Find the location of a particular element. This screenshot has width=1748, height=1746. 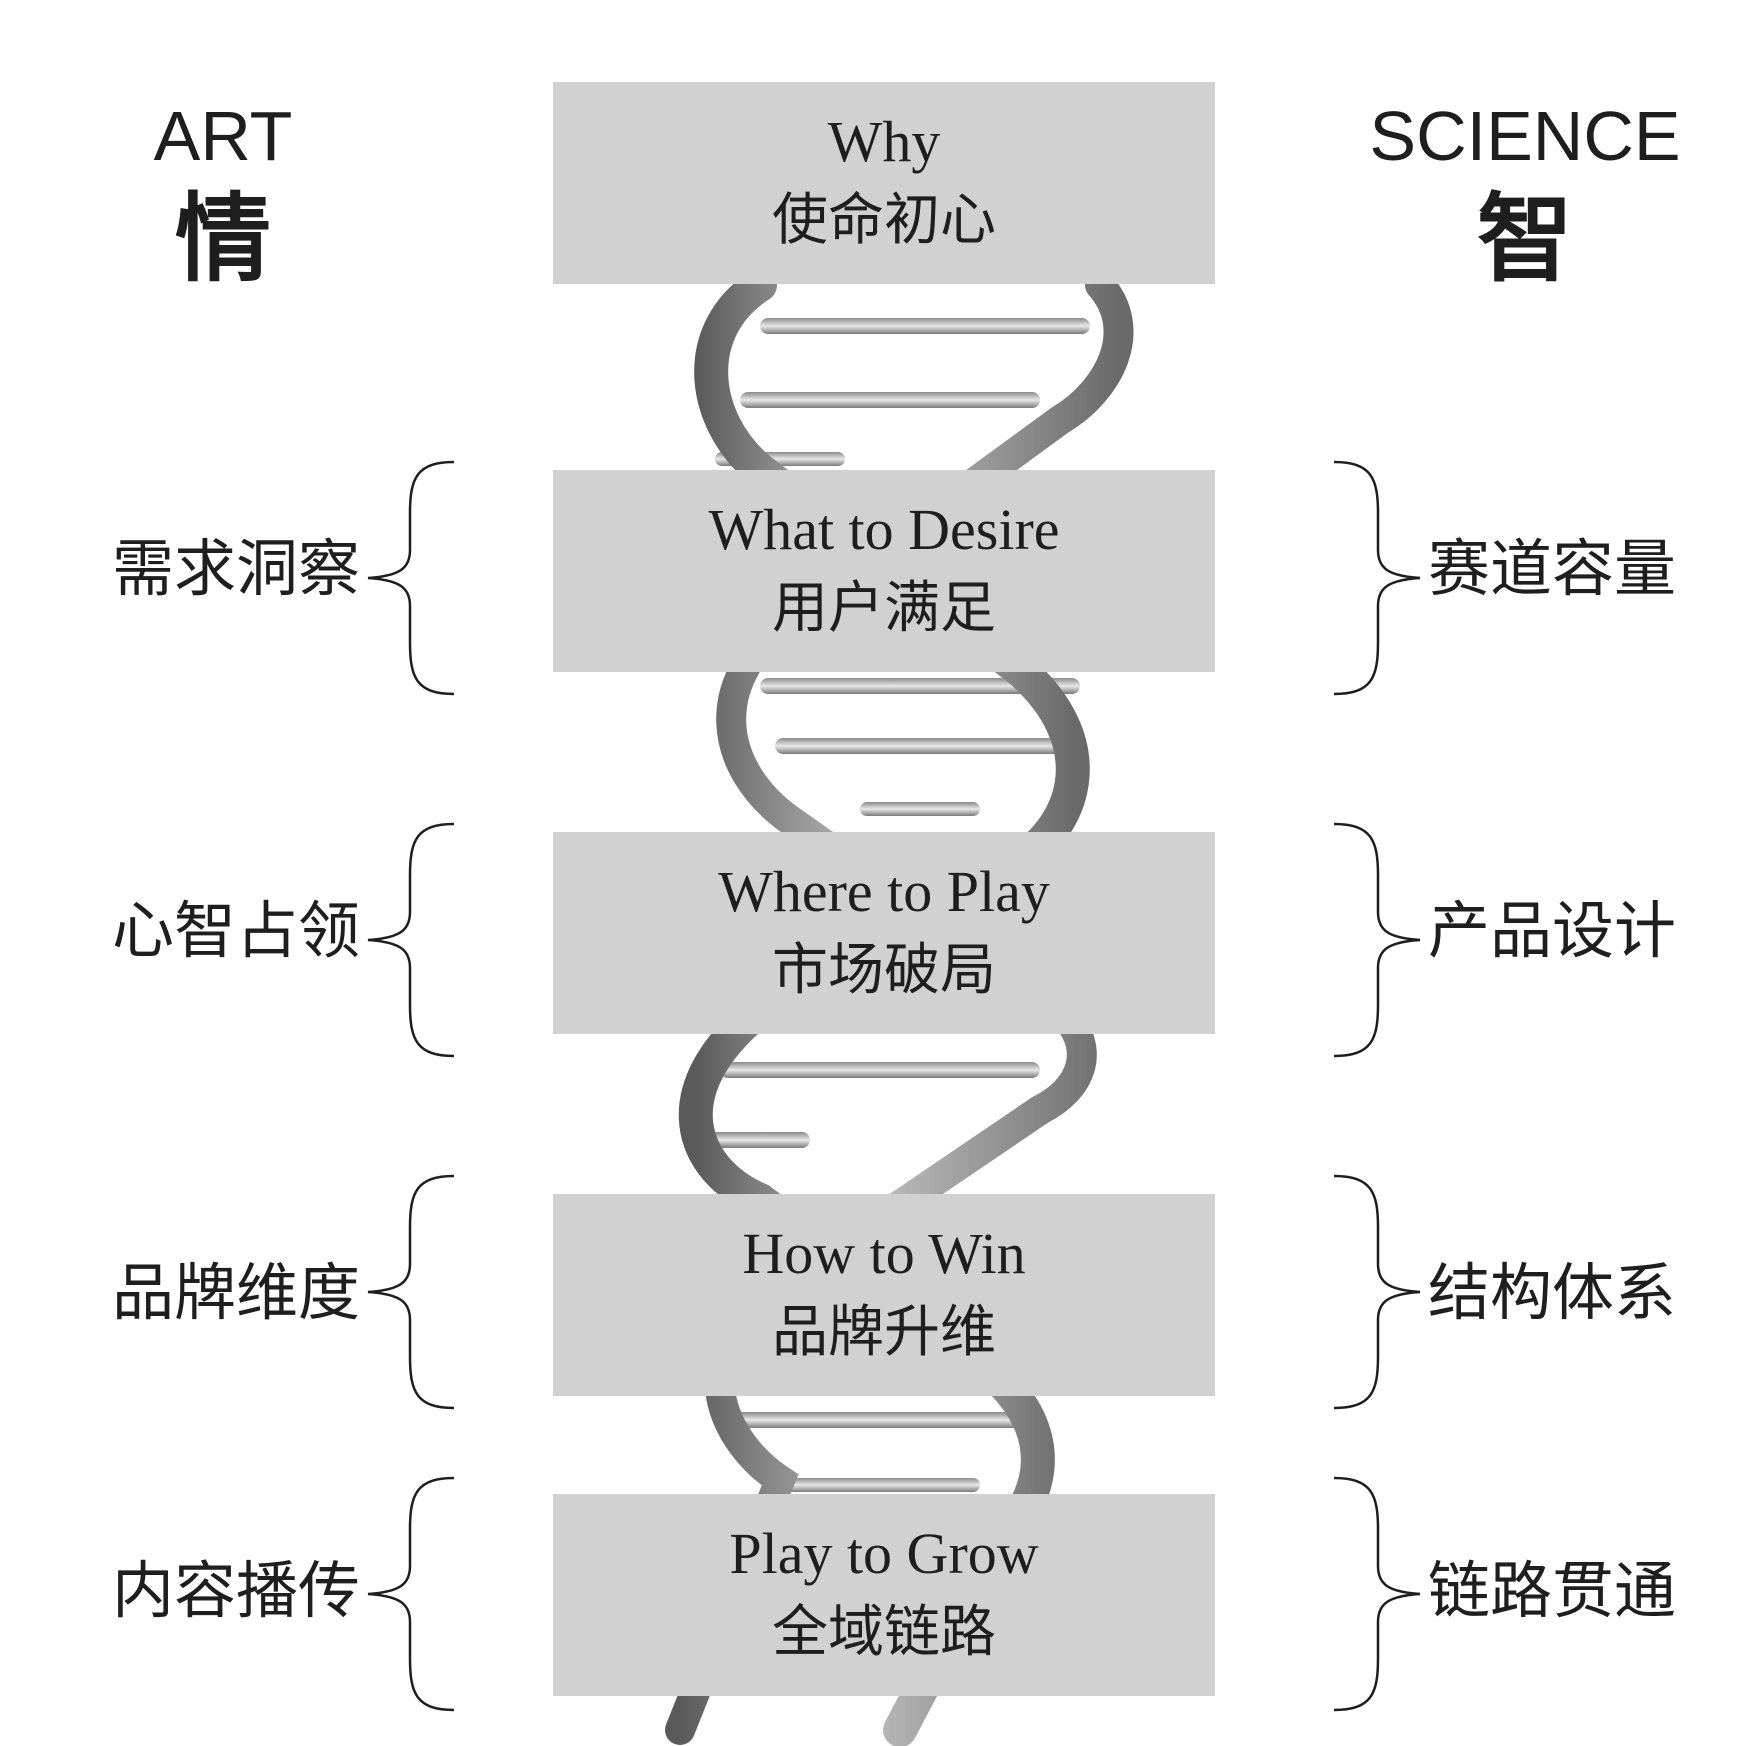

stage-box-where-to-play: Where to Play 市场破局 is located at coordinates (884, 933).